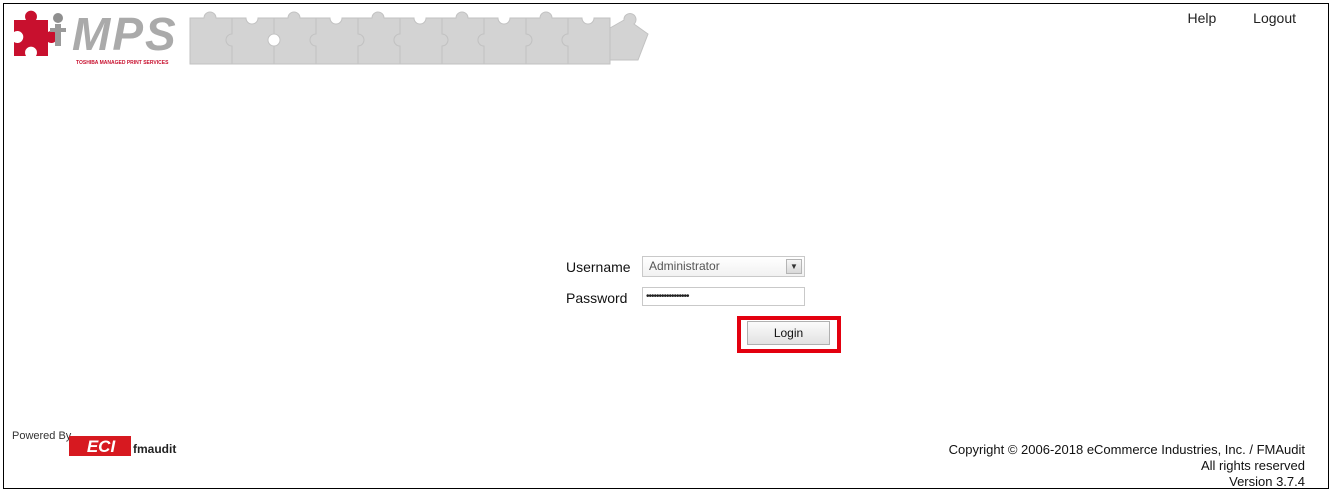 The image size is (1332, 492). Describe the element at coordinates (1201, 18) in the screenshot. I see `help-link: Help` at that location.